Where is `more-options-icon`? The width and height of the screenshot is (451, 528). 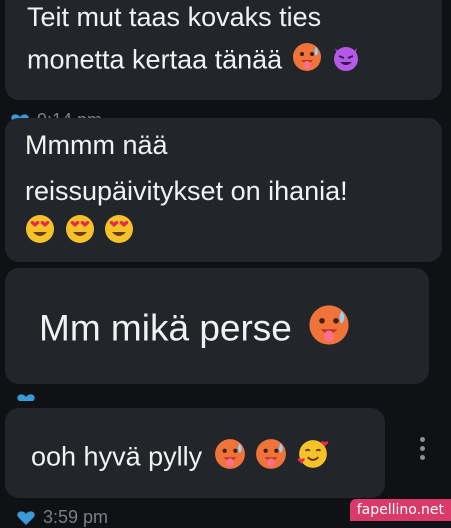
more-options-icon is located at coordinates (422, 448).